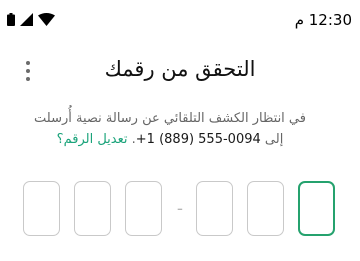  Describe the element at coordinates (28, 63) in the screenshot. I see `more-vertical-icon` at that location.